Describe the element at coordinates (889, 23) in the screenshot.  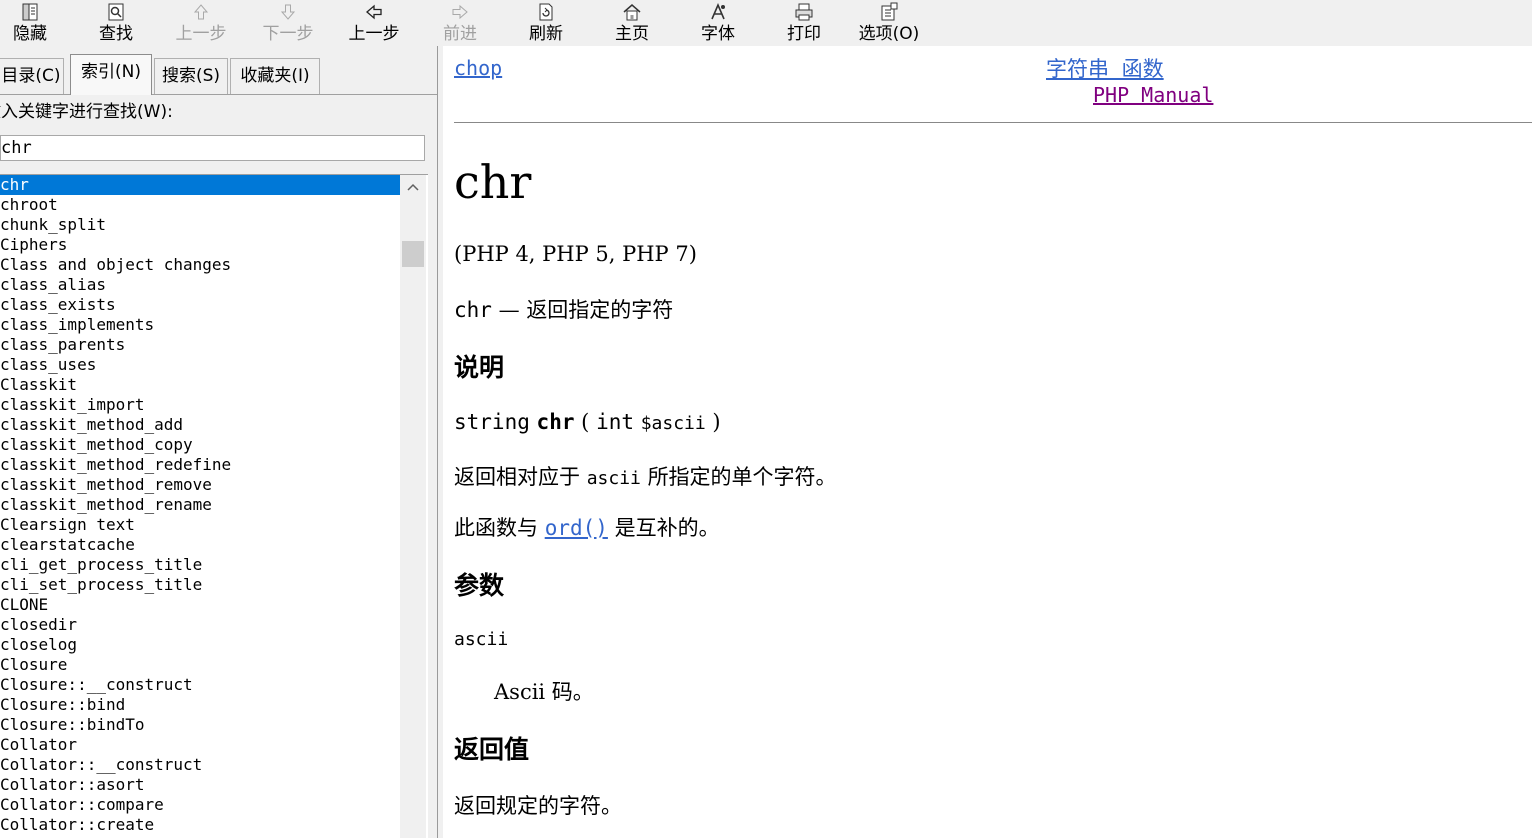
I see `options-button: 选项(O)` at that location.